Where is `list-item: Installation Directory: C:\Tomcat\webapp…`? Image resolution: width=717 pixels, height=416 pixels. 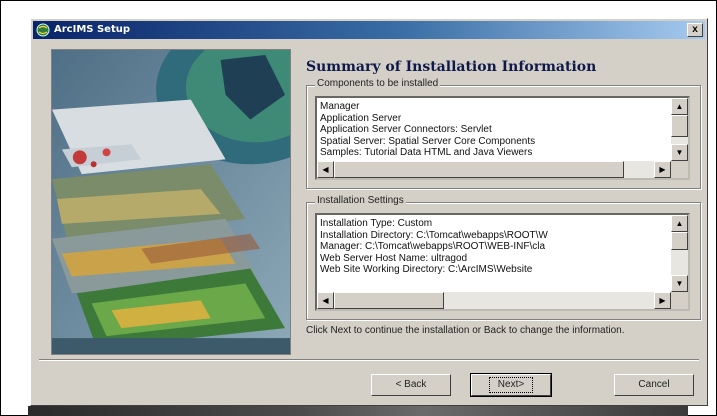
list-item: Installation Directory: C:\Tomcat\webapp… is located at coordinates (434, 235).